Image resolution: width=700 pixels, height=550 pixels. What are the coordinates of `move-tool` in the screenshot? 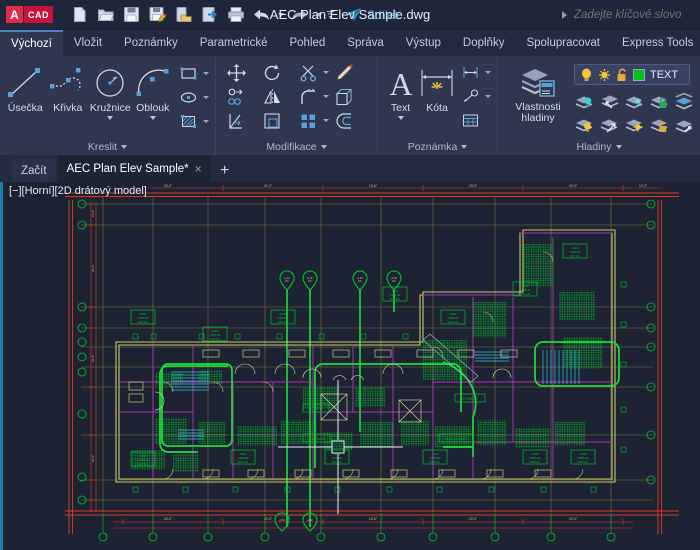 It's located at (236, 72).